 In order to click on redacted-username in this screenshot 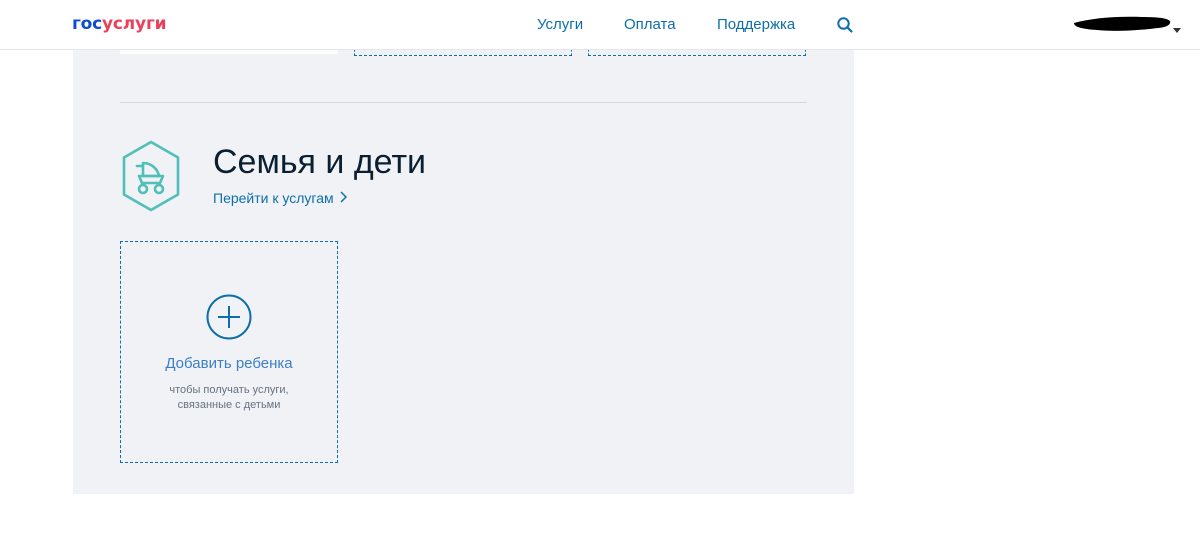, I will do `click(1122, 23)`.